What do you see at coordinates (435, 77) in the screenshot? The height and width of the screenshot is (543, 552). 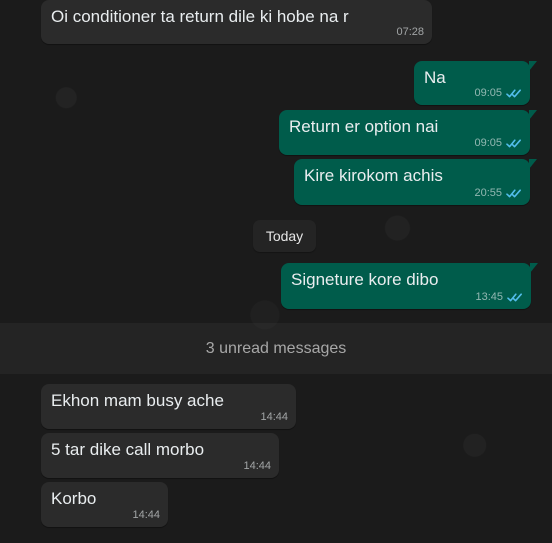 I see `message-text: Na` at bounding box center [435, 77].